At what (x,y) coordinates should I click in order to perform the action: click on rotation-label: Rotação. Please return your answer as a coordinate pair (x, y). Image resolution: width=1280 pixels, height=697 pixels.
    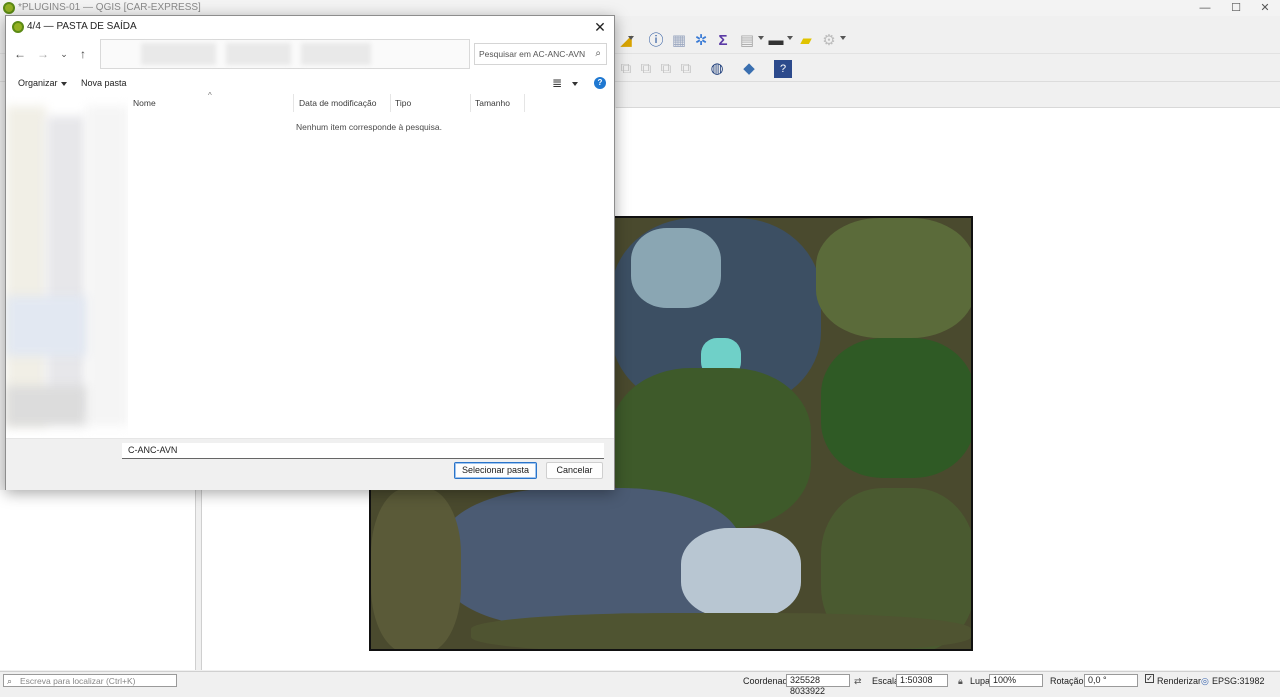
    Looking at the image, I should click on (1067, 681).